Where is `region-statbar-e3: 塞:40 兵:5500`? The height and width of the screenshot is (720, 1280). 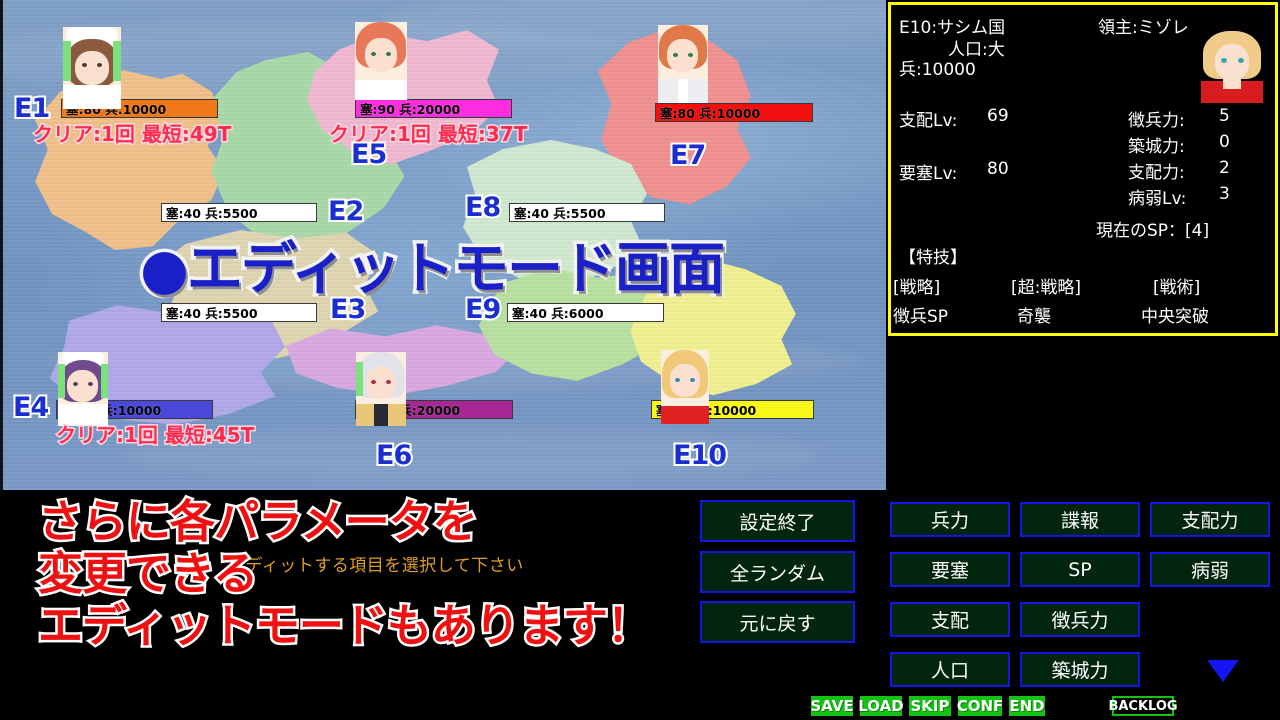
region-statbar-e3: 塞:40 兵:5500 is located at coordinates (239, 312).